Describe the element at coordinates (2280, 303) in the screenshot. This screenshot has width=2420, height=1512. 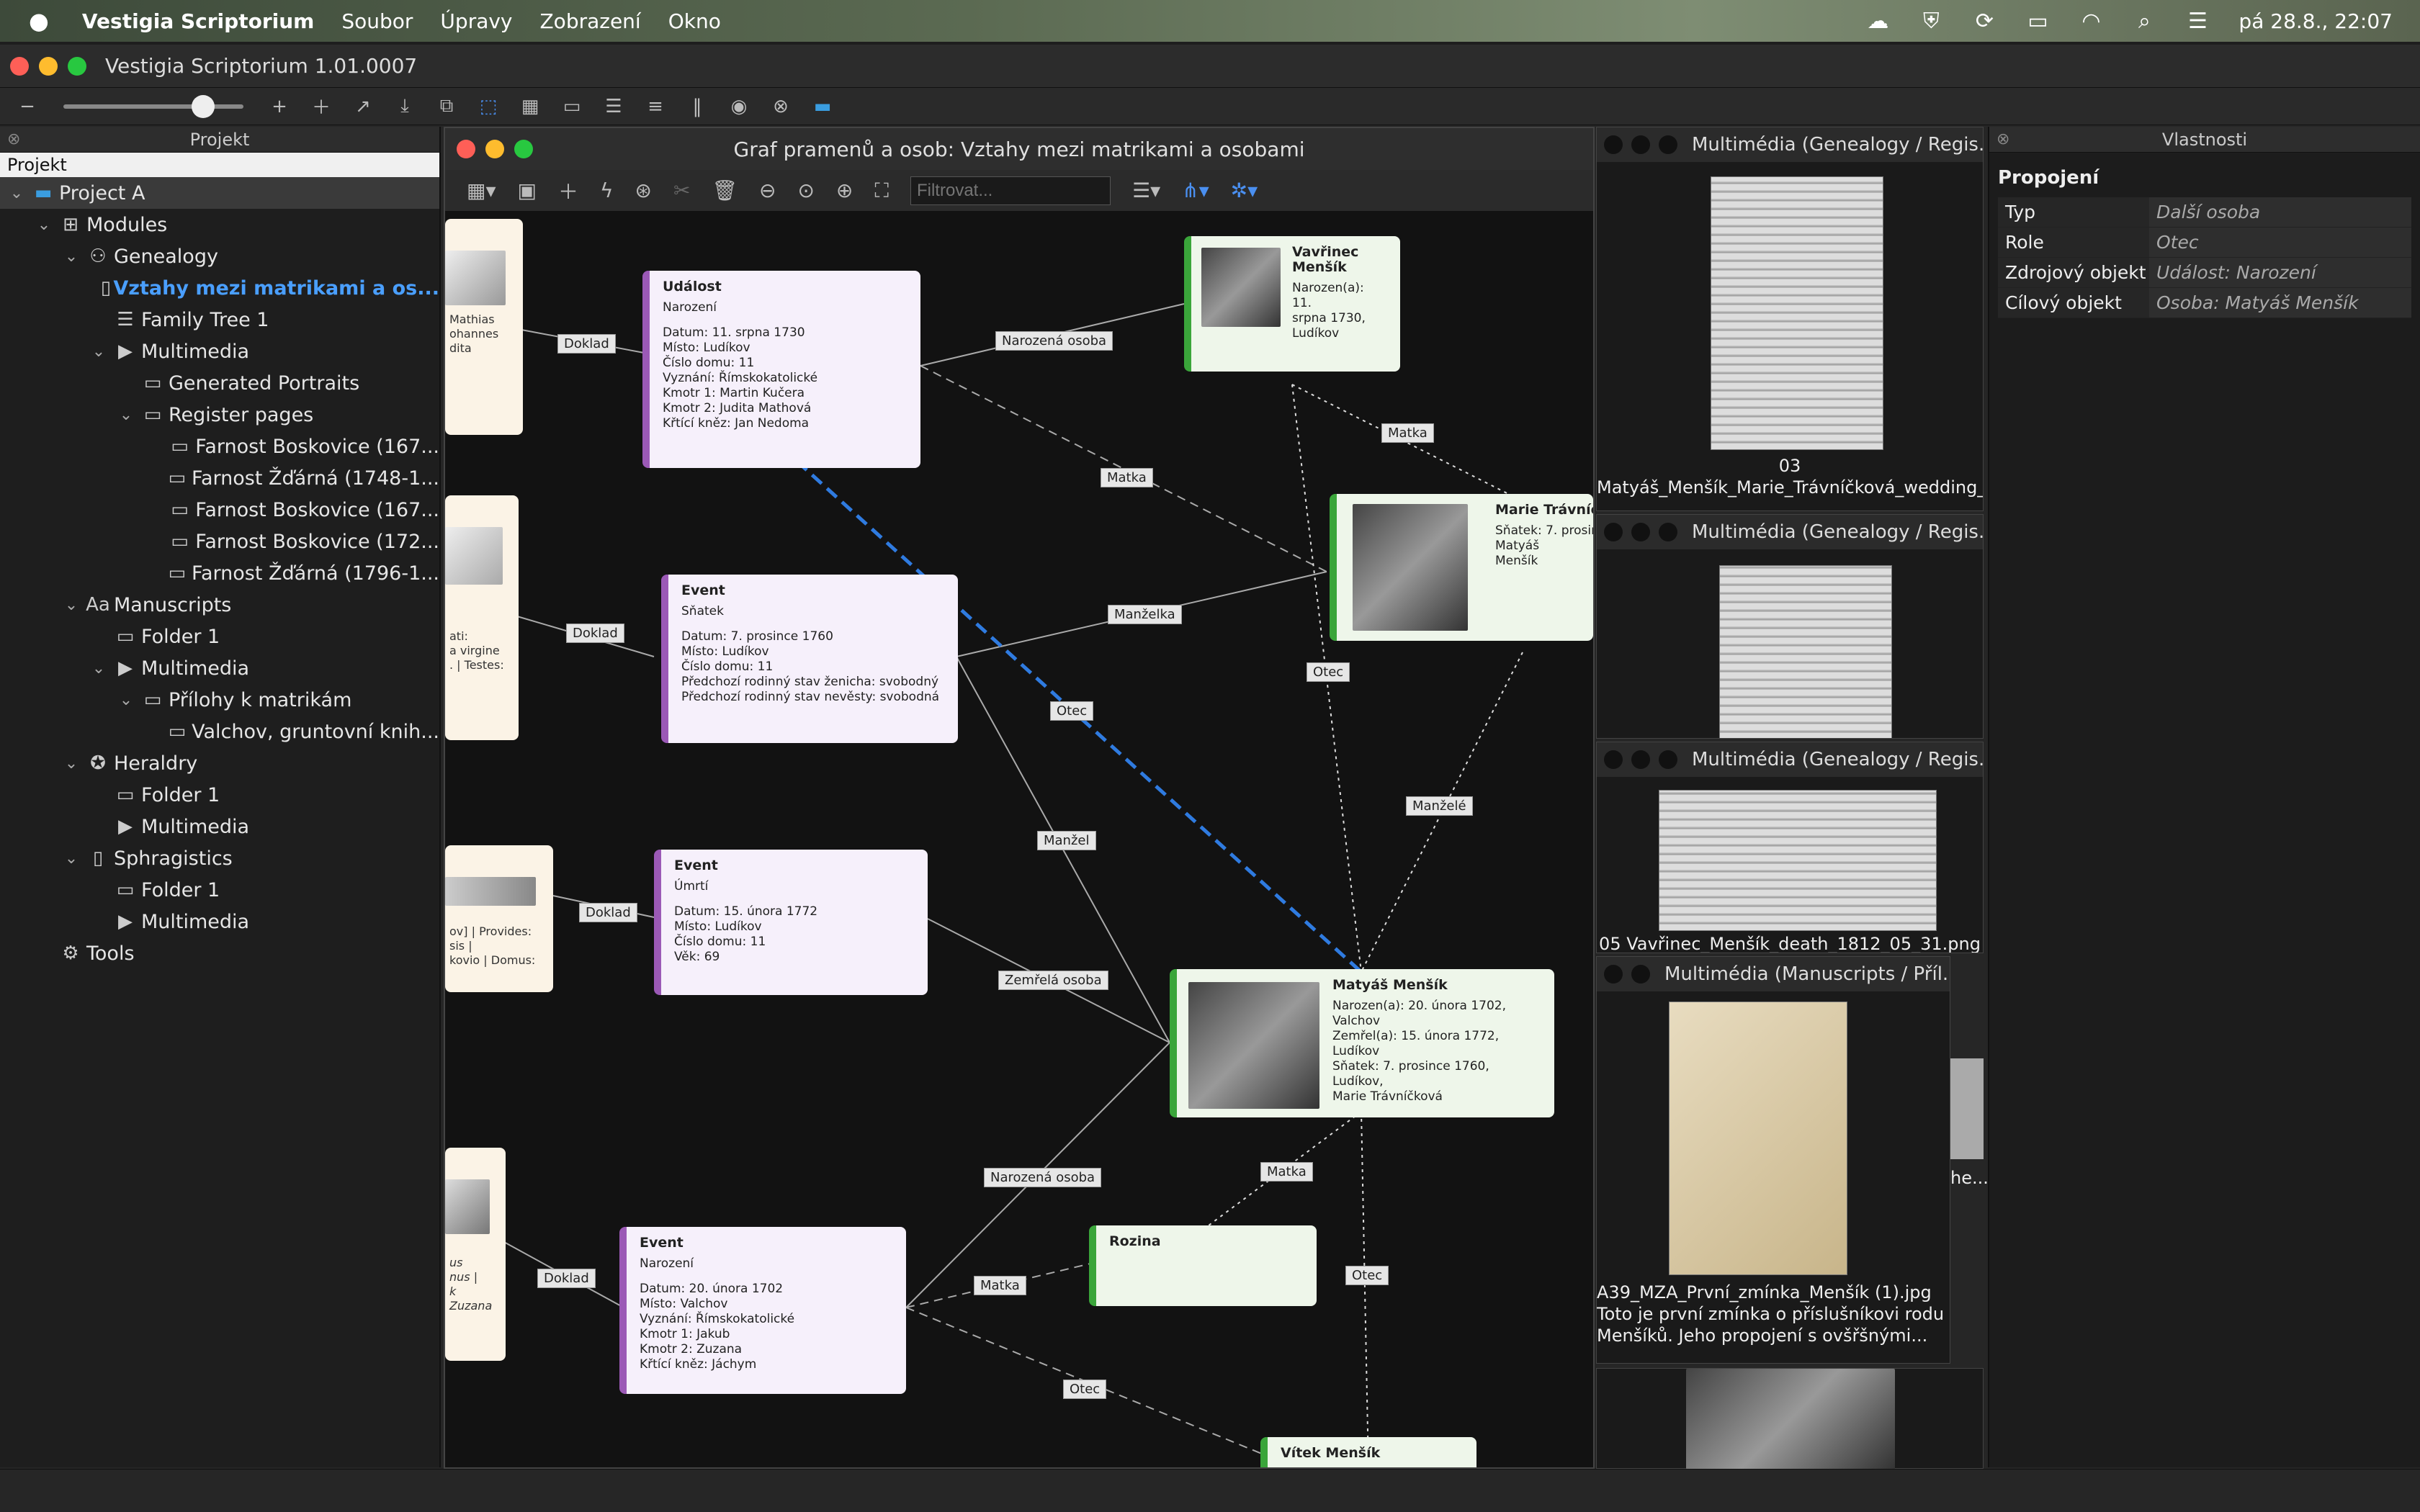
I see `property-value: Osoba: Matyáš Menšík` at that location.